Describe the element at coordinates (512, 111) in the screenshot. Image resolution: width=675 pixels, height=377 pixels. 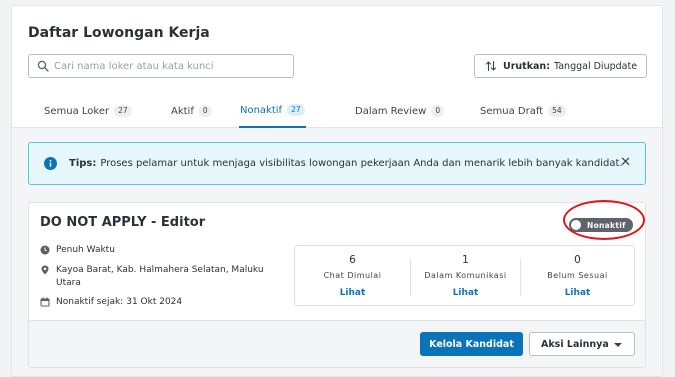
I see `tab-label: Semua Draft` at that location.